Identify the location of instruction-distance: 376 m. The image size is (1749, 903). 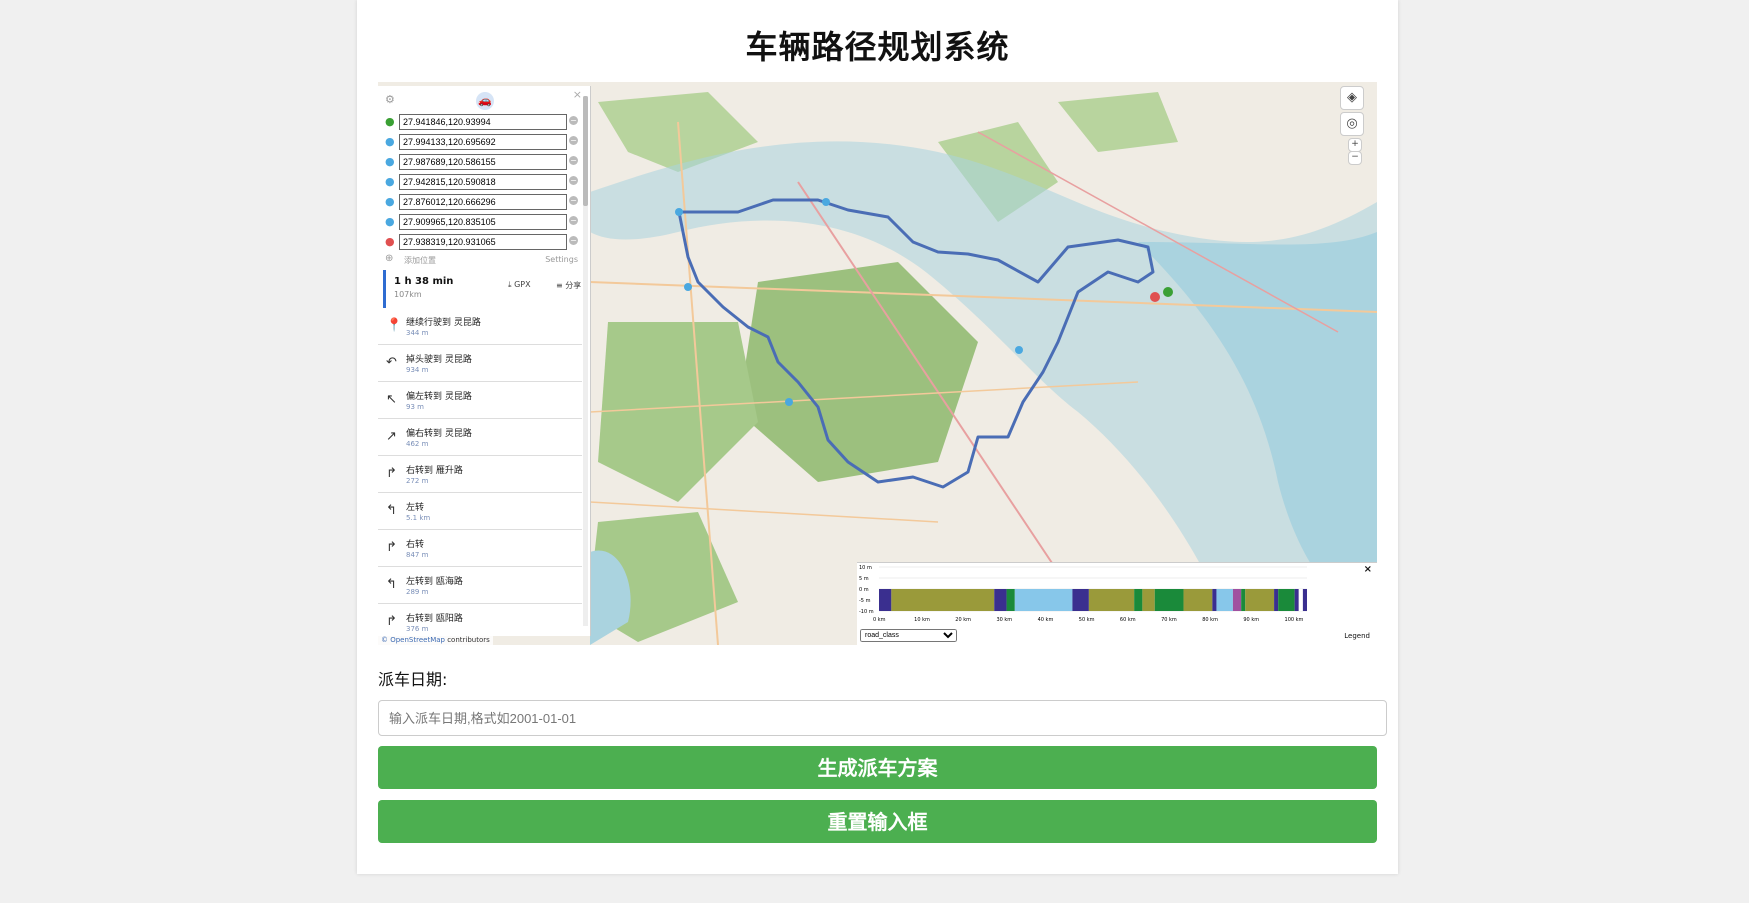
(417, 629).